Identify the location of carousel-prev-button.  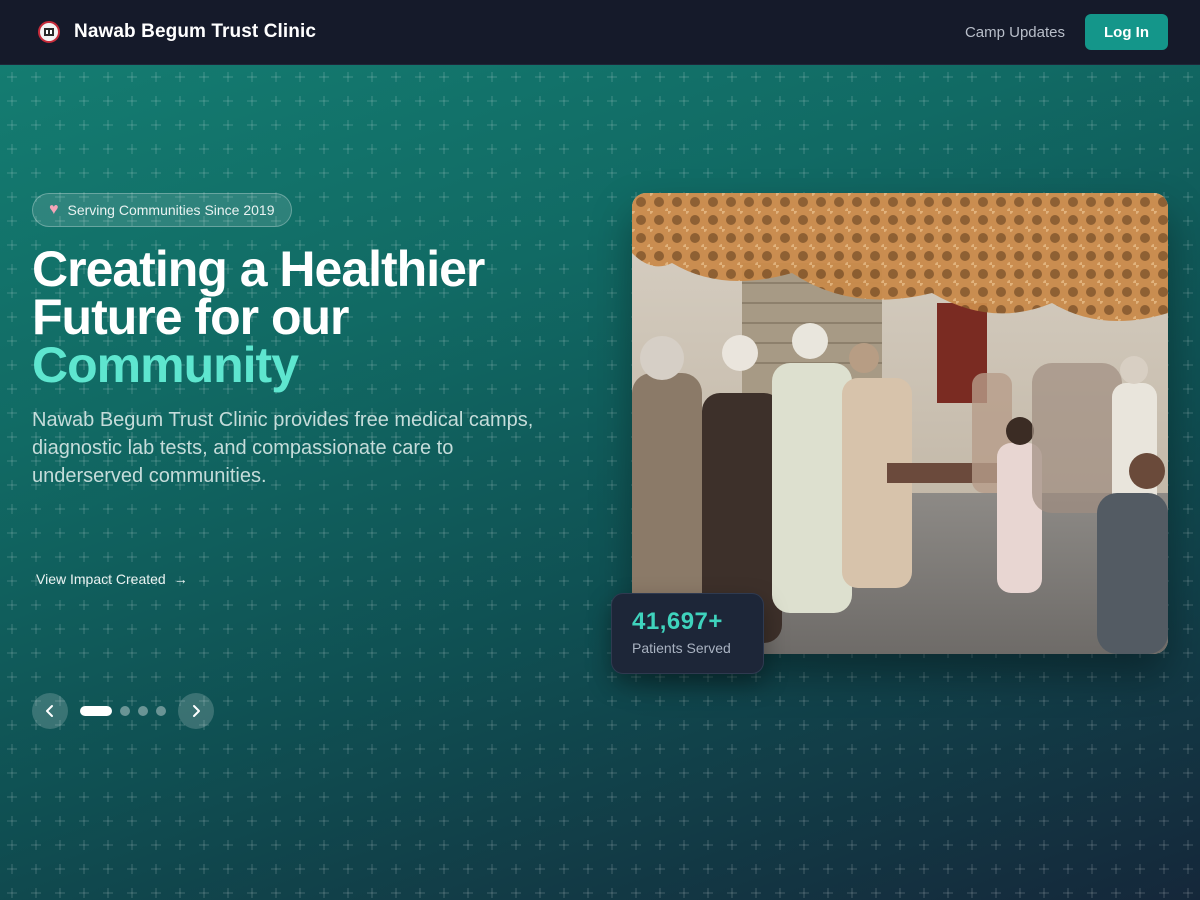
(50, 711).